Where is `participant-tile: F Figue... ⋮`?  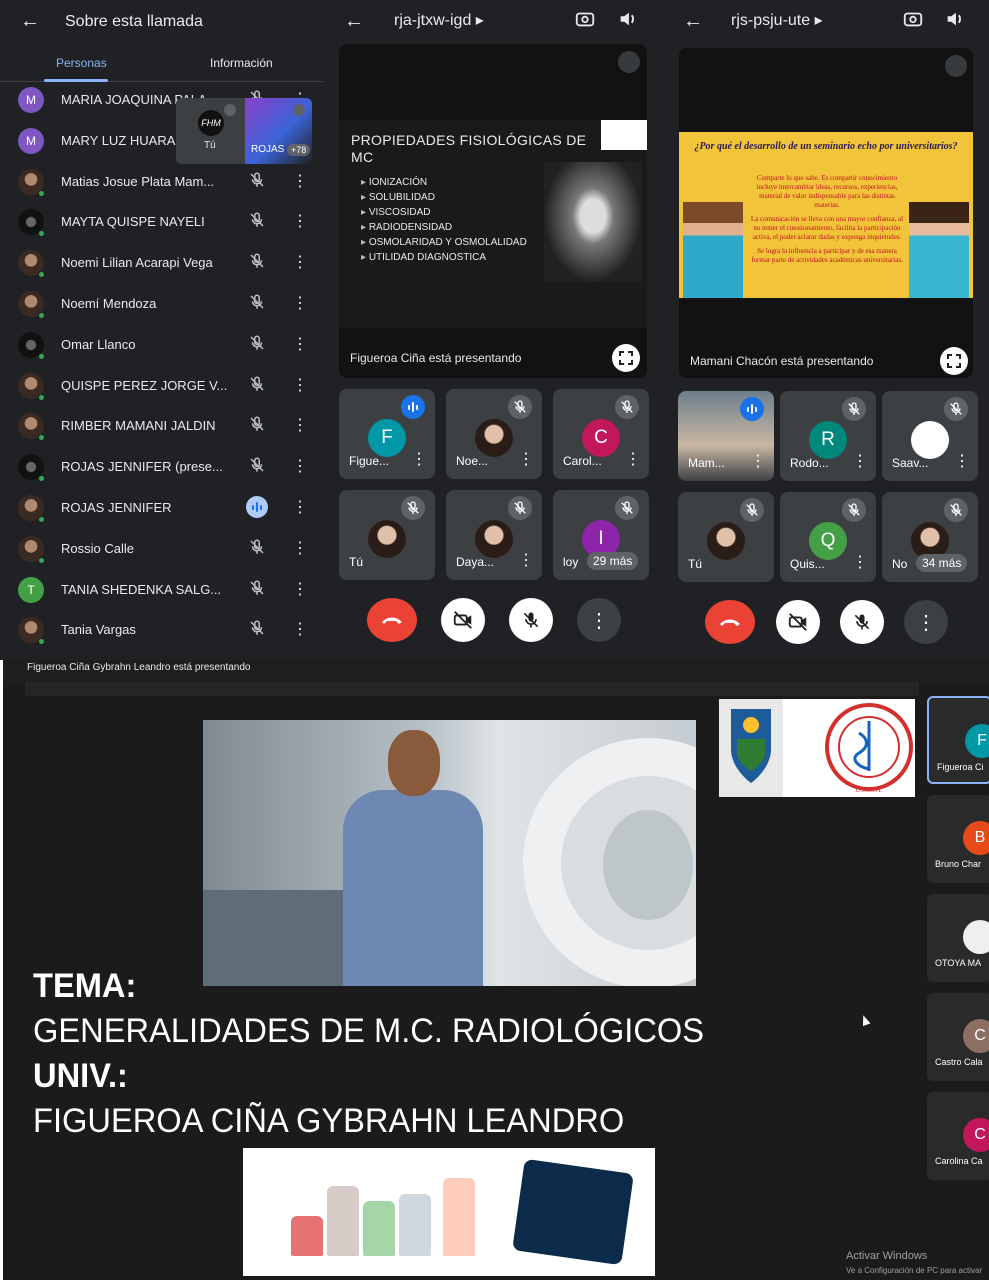 participant-tile: F Figue... ⋮ is located at coordinates (387, 434).